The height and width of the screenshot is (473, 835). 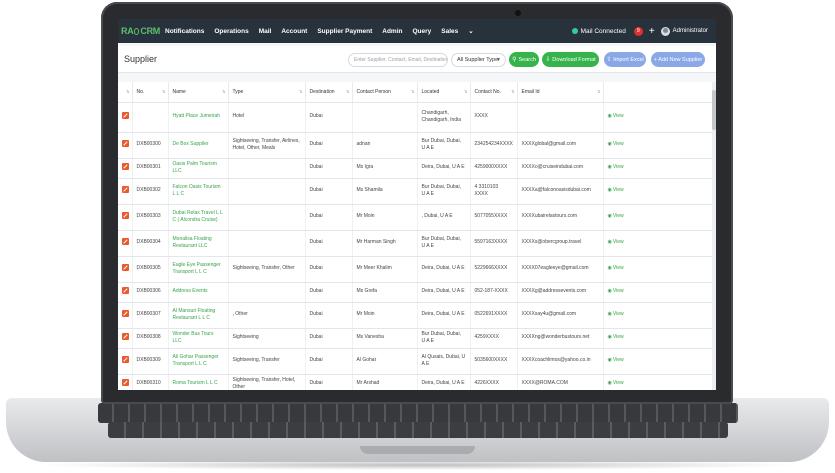 What do you see at coordinates (638, 31) in the screenshot?
I see `notification-badge: 9` at bounding box center [638, 31].